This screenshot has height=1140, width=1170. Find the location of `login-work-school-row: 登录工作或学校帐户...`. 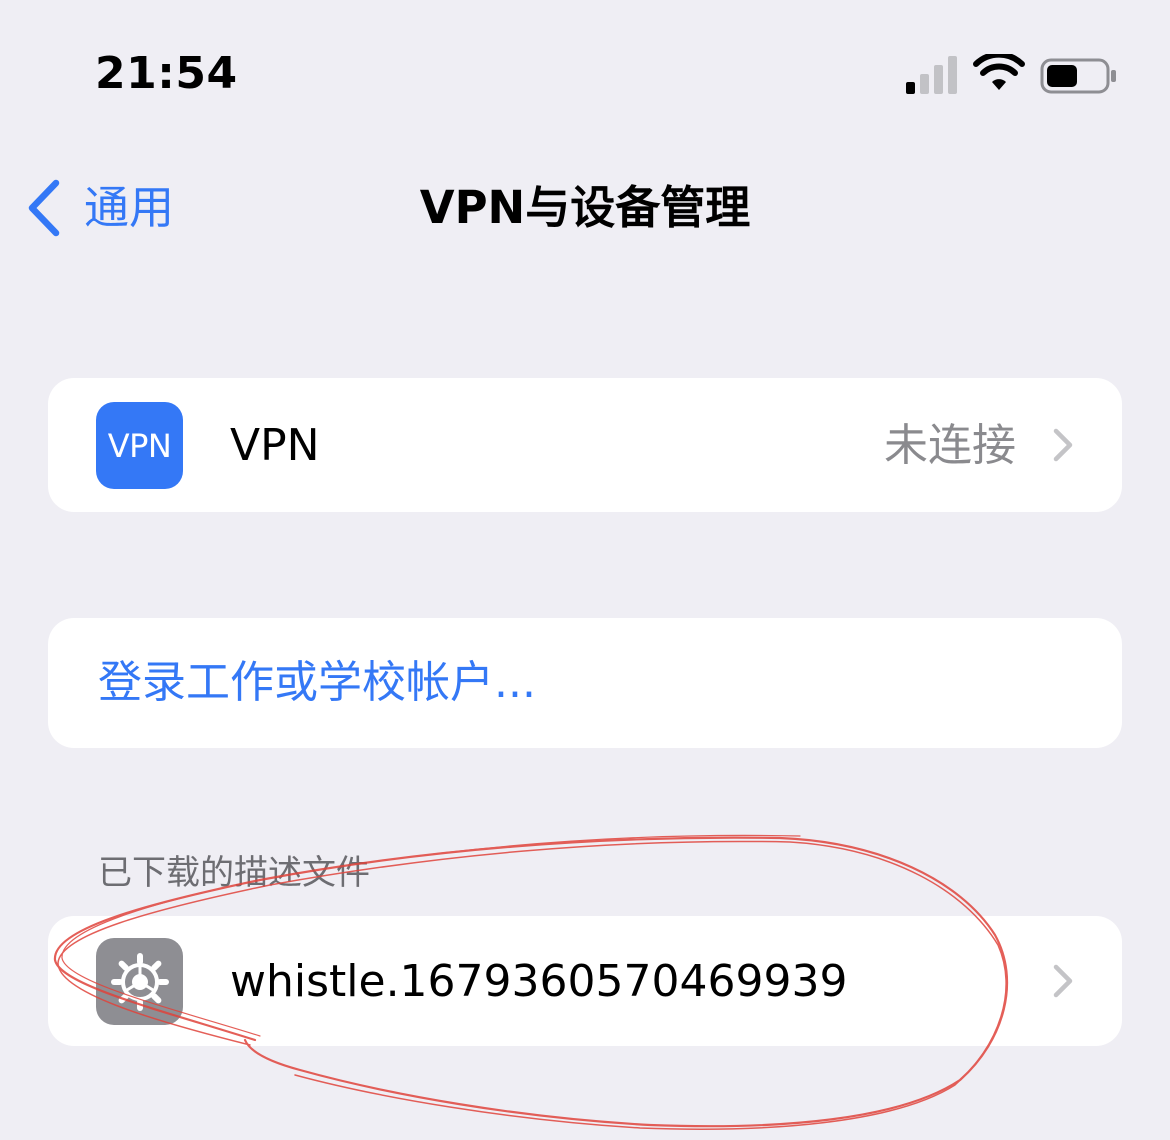

login-work-school-row: 登录工作或学校帐户... is located at coordinates (585, 683).